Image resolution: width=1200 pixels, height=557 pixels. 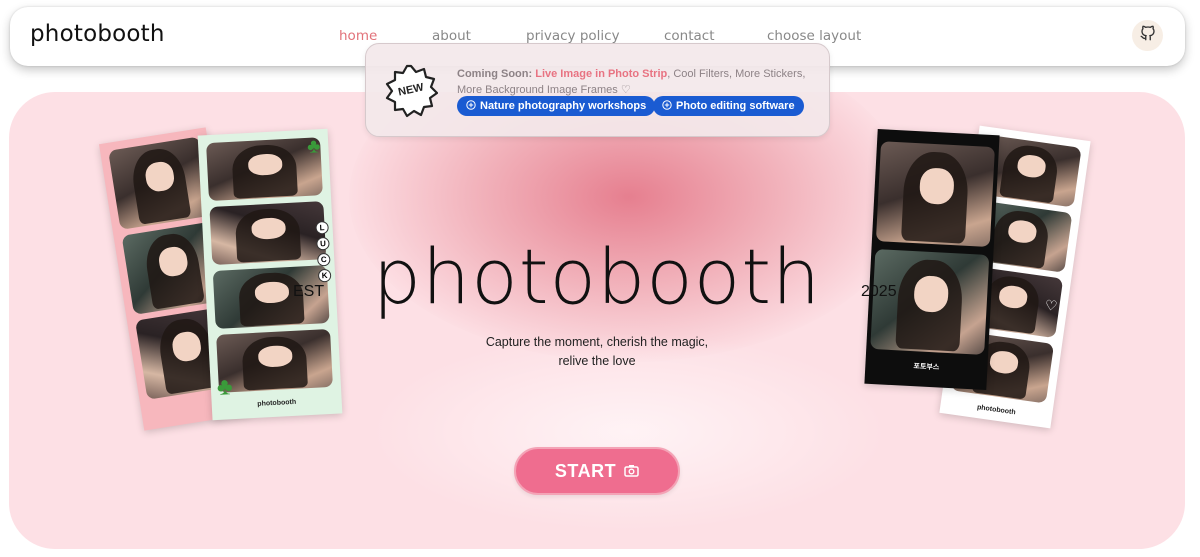 I want to click on hero-title: photobooth, so click(x=597, y=276).